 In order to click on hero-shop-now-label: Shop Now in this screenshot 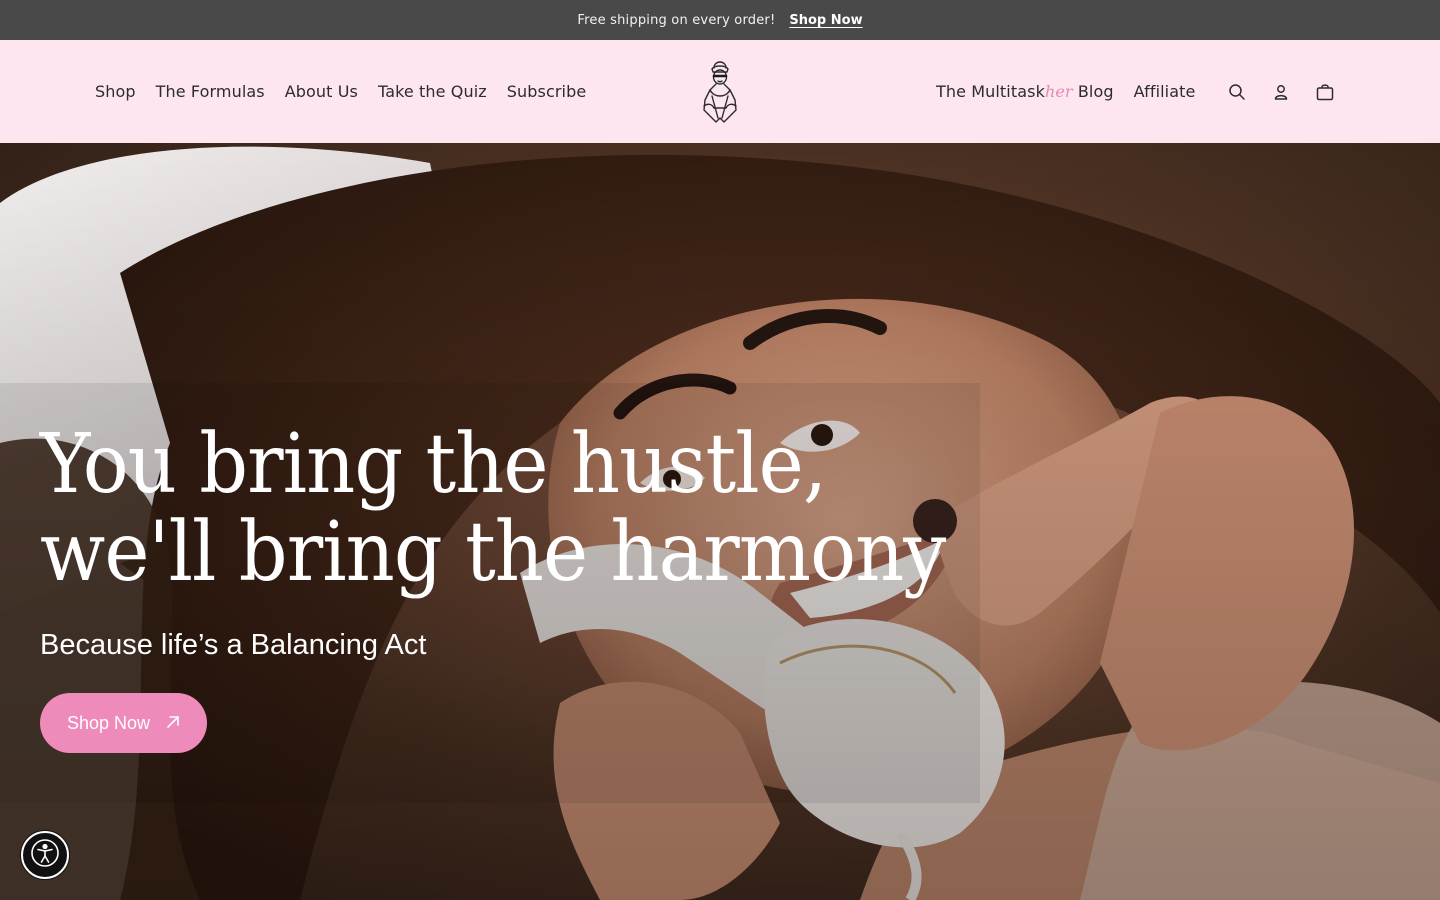, I will do `click(108, 722)`.